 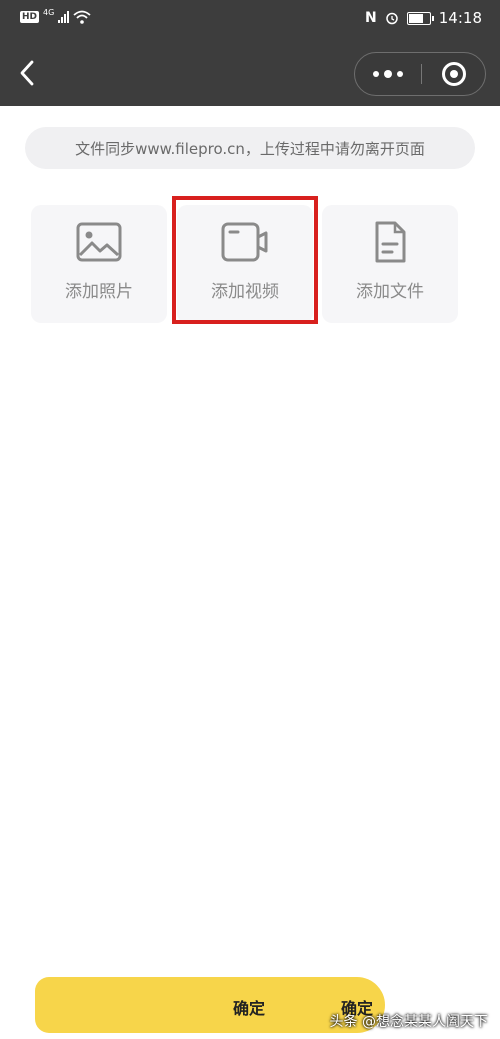 I want to click on hd-badge: HD, so click(x=30, y=17).